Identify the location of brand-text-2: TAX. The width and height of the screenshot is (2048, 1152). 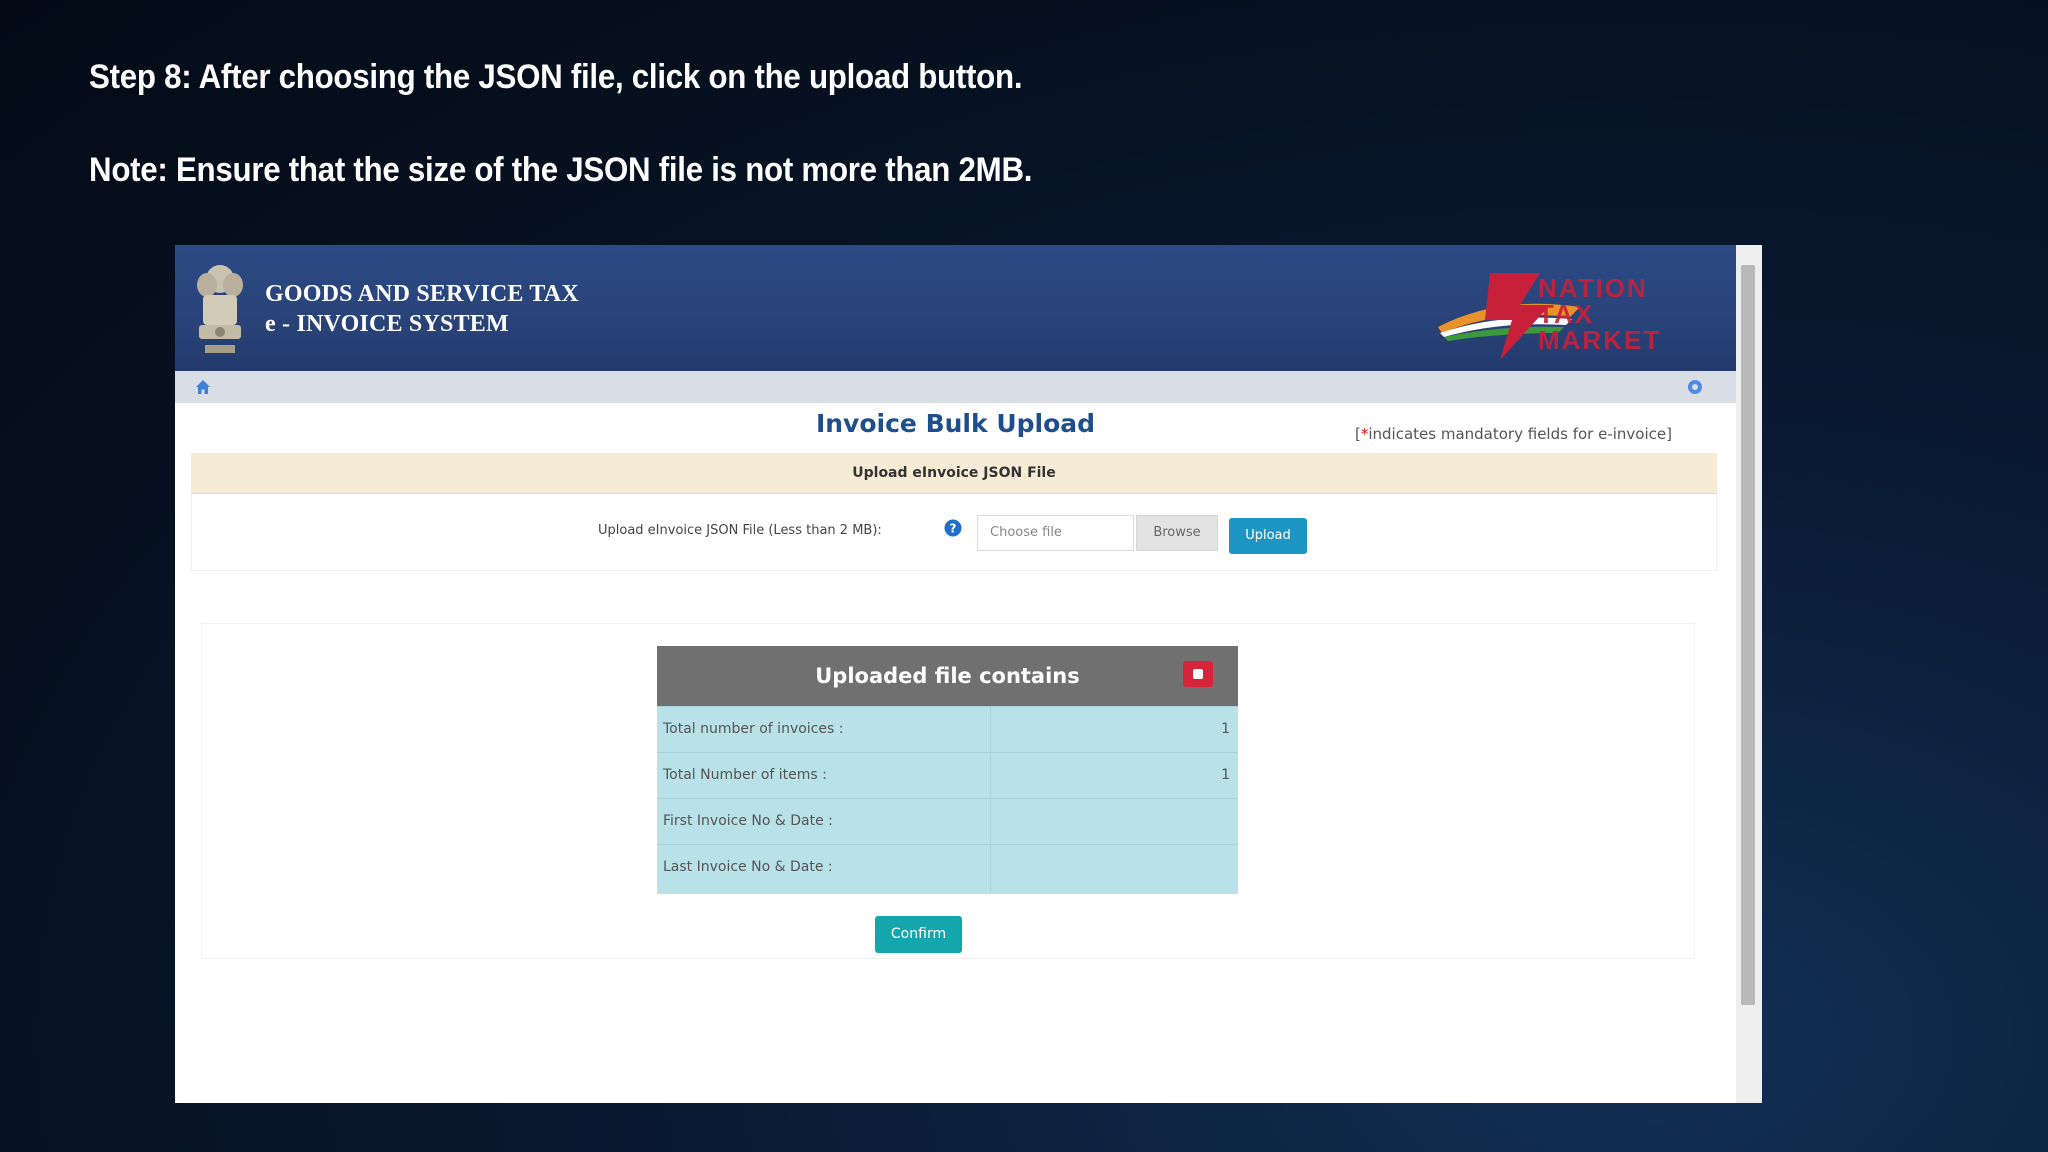
(1566, 314).